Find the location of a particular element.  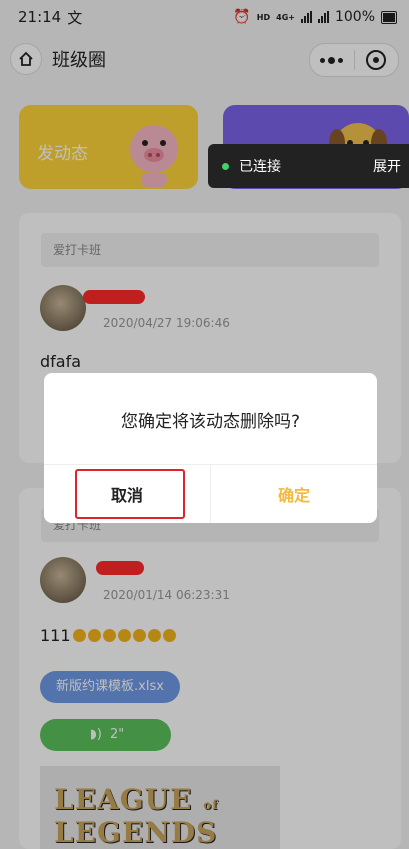

expand-button: 展开 is located at coordinates (387, 166).